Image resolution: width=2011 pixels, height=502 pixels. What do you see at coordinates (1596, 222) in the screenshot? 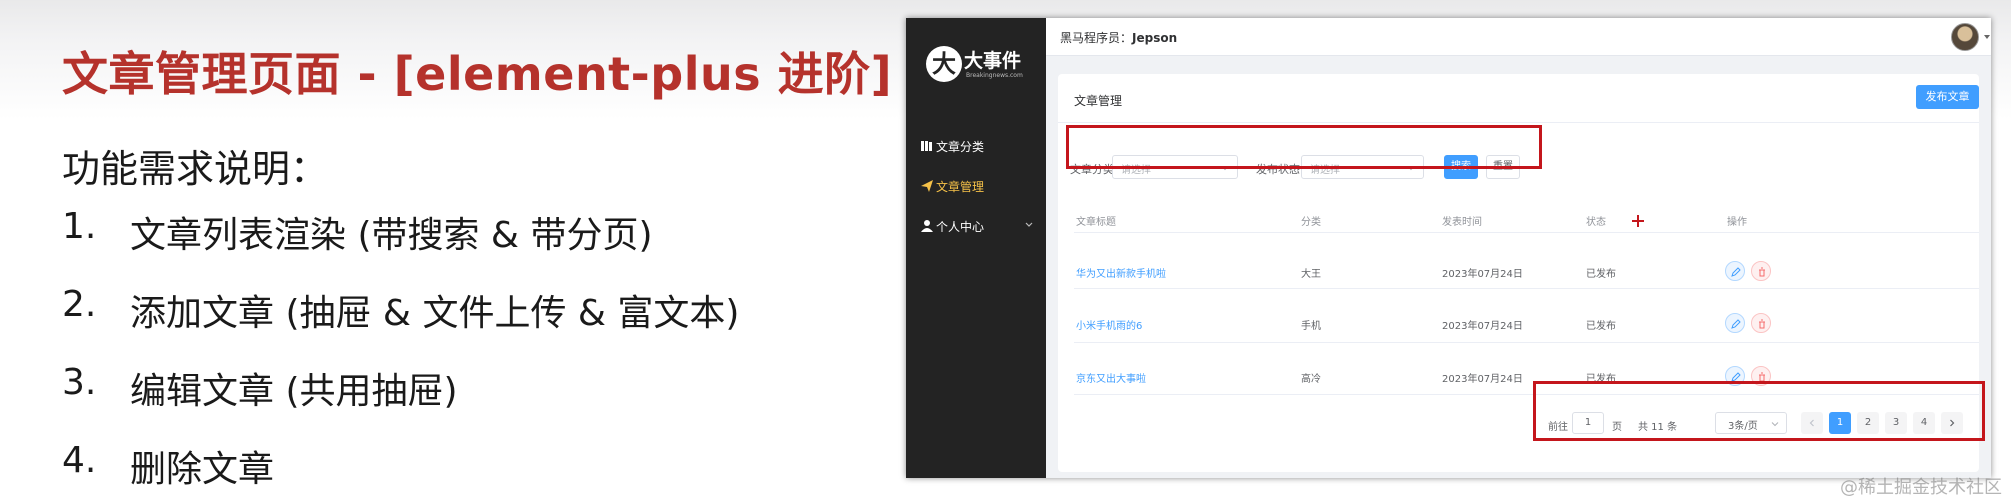
I see `column-header-status: 状态` at bounding box center [1596, 222].